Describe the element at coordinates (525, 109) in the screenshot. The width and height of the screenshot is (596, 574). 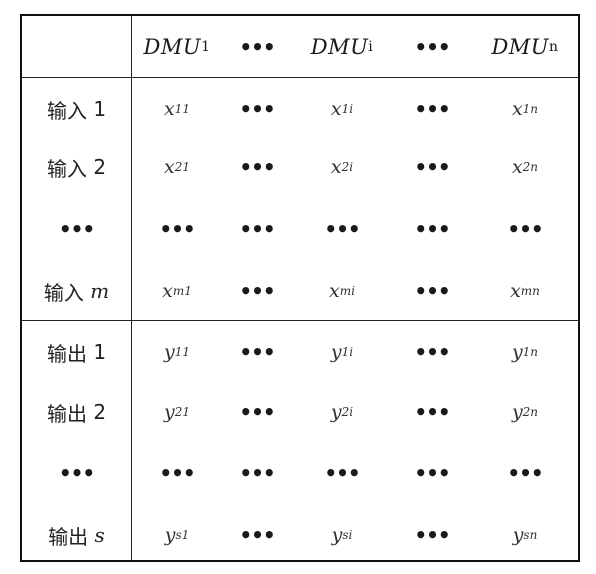
I see `value-cell: x 1n` at that location.